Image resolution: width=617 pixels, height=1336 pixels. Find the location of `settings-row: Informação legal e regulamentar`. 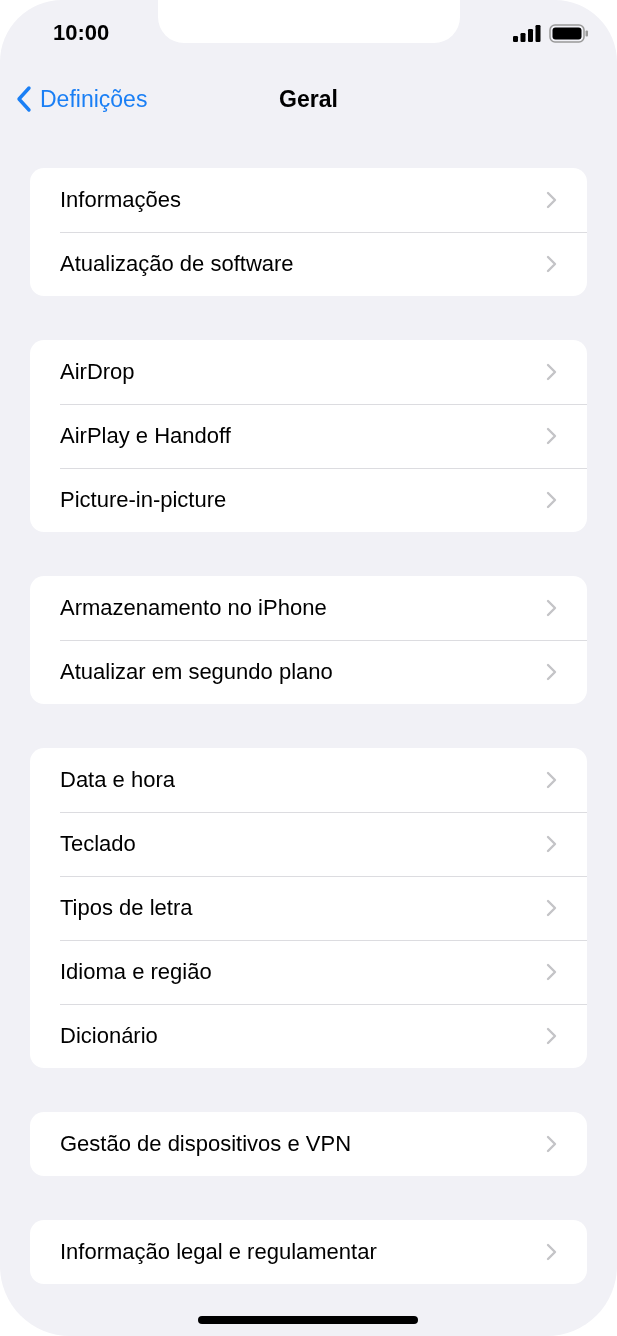

settings-row: Informação legal e regulamentar is located at coordinates (308, 1252).